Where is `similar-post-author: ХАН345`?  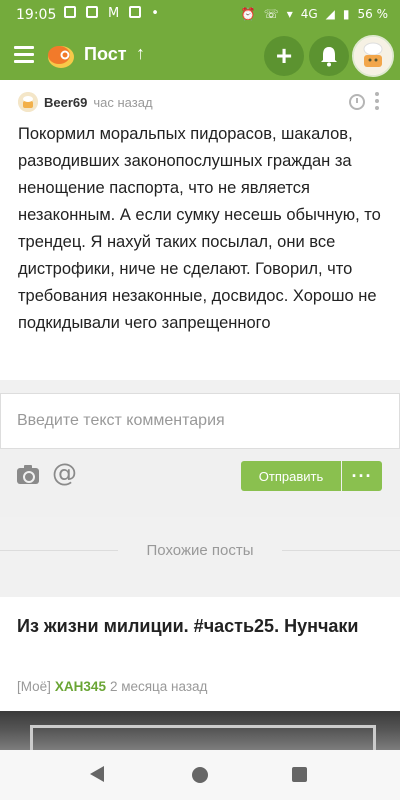
similar-post-author: ХАН345 is located at coordinates (80, 686).